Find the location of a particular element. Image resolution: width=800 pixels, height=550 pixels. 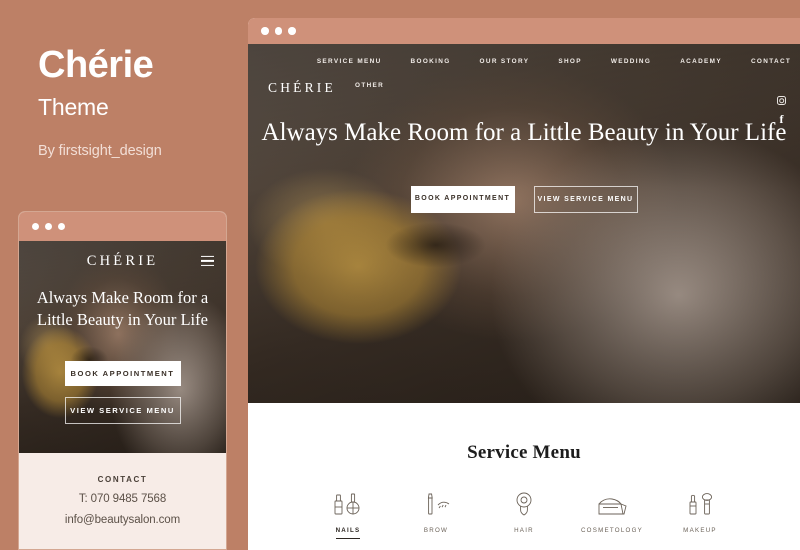

lipstick-brush-icon is located at coordinates (700, 503).